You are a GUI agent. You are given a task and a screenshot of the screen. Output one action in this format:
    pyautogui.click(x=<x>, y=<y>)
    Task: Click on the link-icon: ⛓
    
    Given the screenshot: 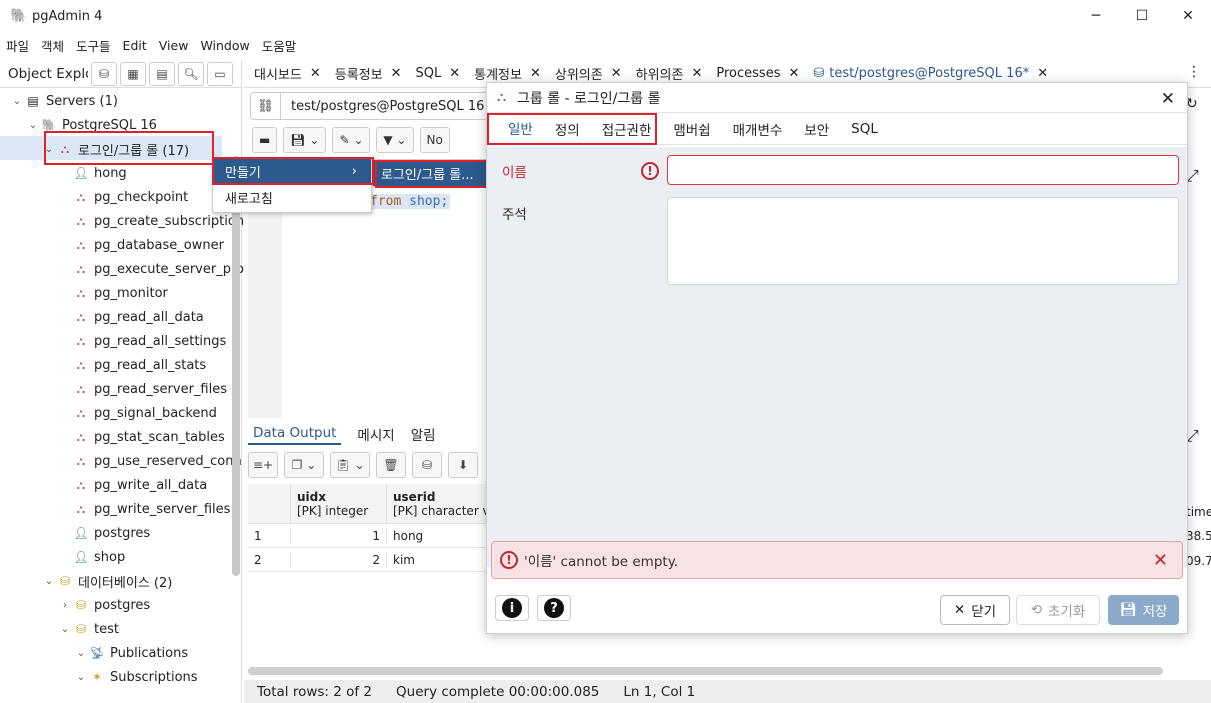 What is the action you would take?
    pyautogui.click(x=266, y=106)
    